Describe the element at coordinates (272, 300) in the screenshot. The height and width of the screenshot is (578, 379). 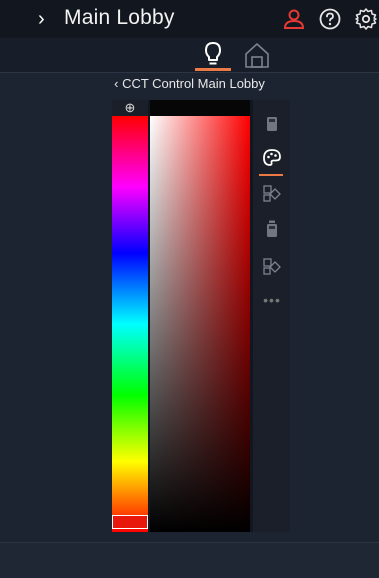
I see `more-icon: •••` at that location.